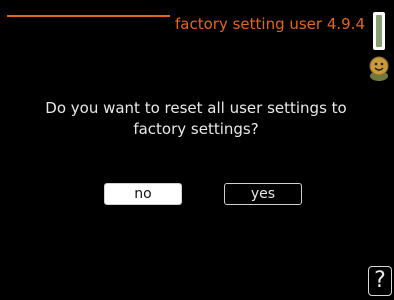 This screenshot has height=300, width=394. I want to click on header-line, so click(88, 16).